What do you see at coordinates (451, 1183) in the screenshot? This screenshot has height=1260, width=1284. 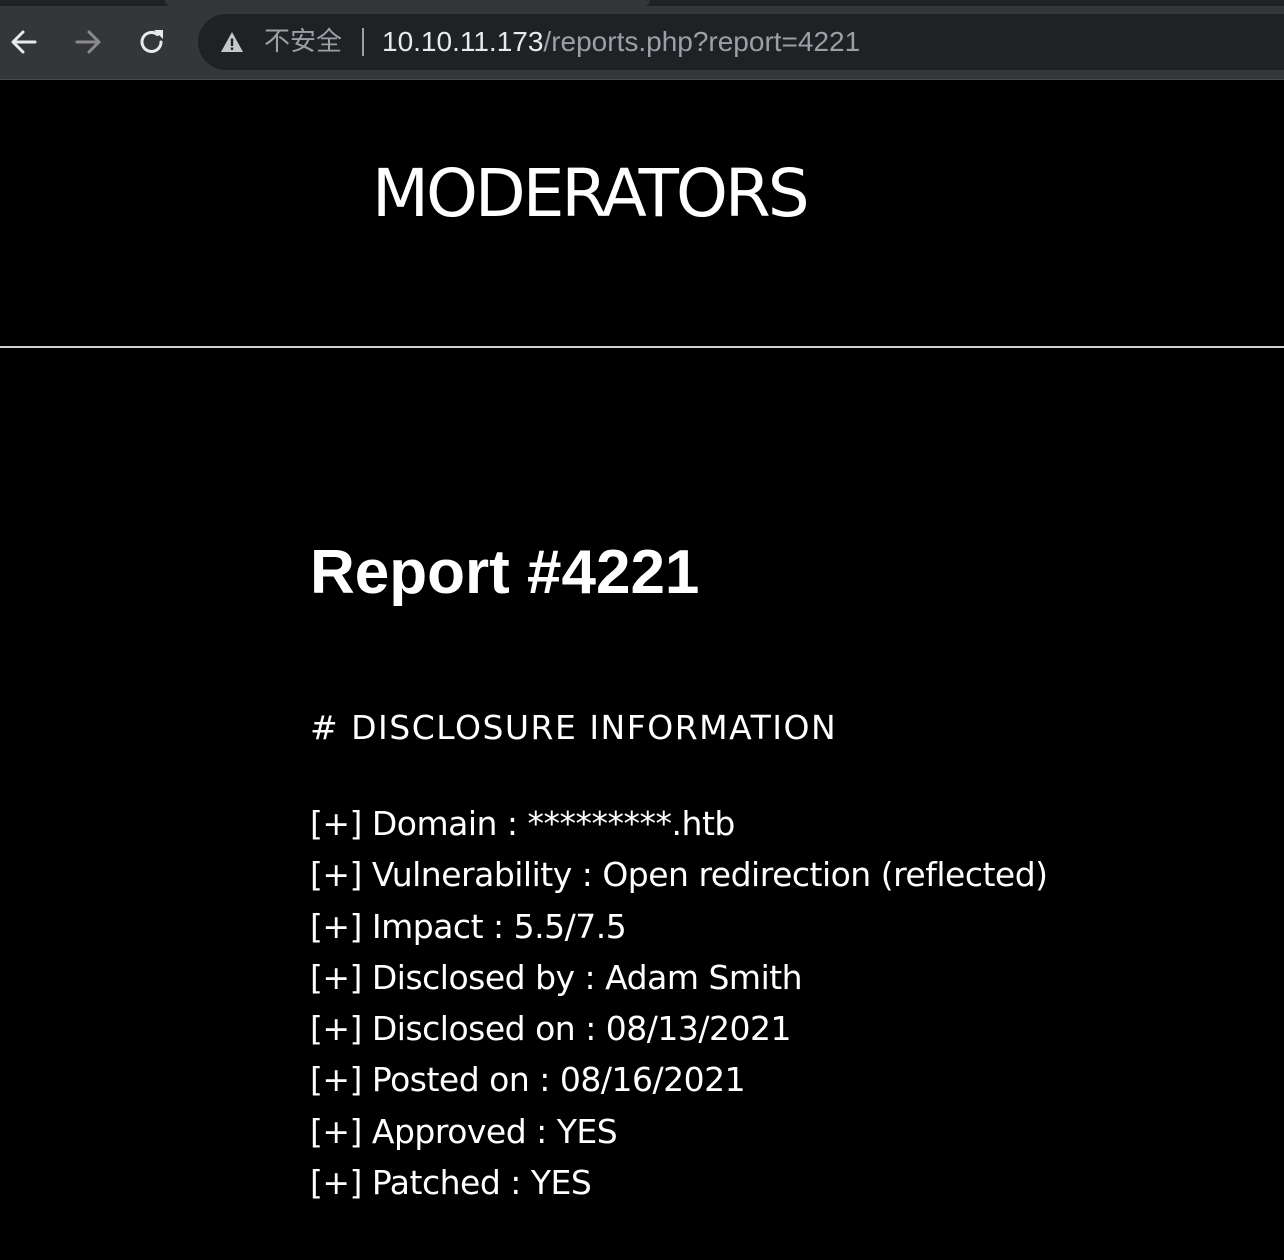 I see `detail-patched: [+] Patched : YES` at bounding box center [451, 1183].